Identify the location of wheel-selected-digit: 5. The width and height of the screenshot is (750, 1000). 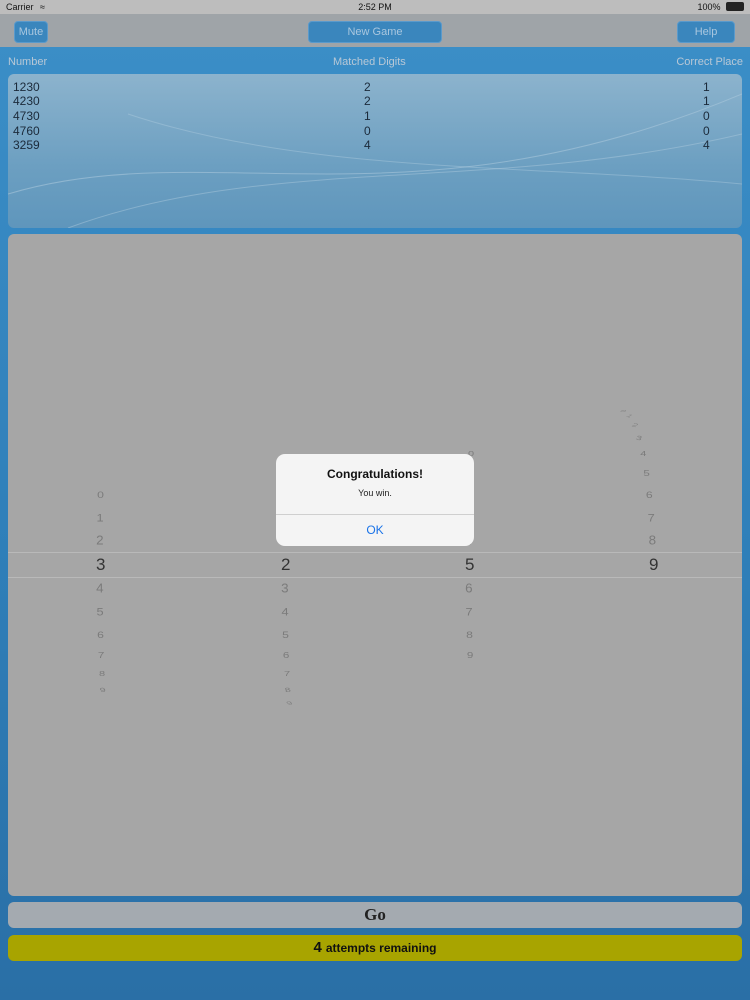
(469, 565).